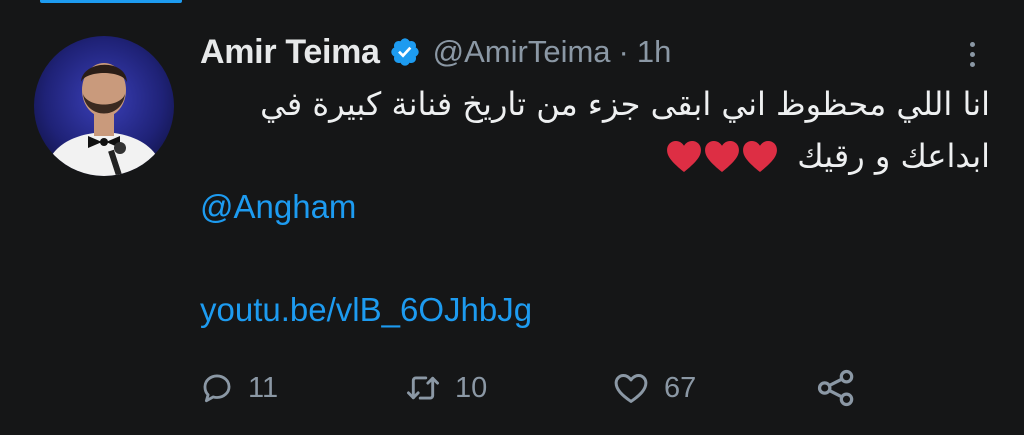 This screenshot has width=1024, height=435. I want to click on like-button: 67, so click(654, 388).